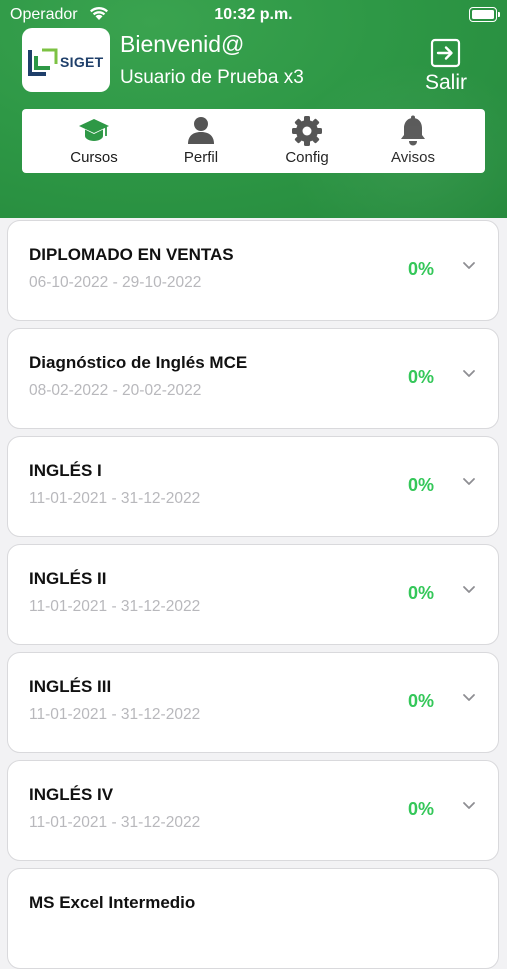  I want to click on status-bar: Operador 10:32 p.m., so click(253, 15).